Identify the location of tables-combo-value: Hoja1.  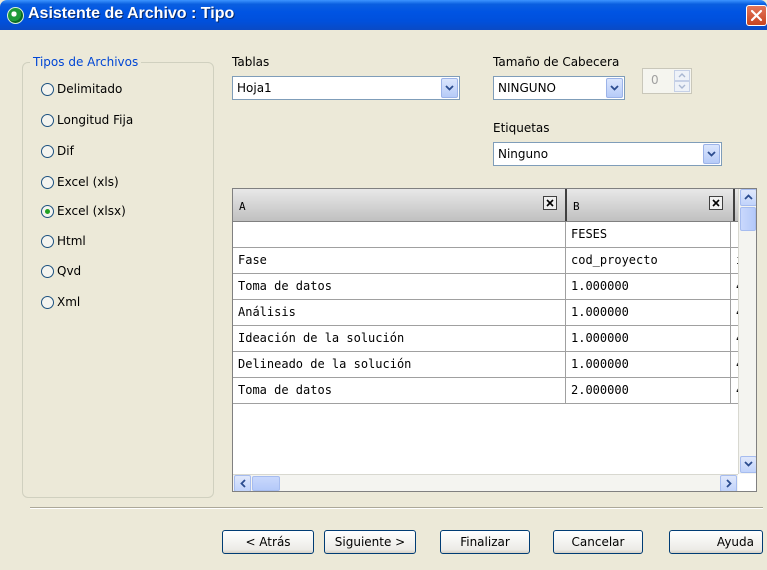
(254, 88).